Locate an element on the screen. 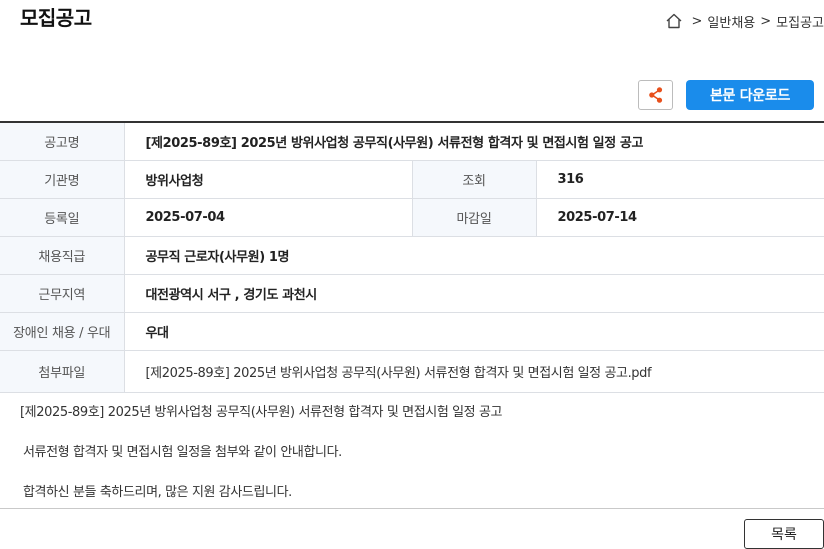  table-row: 장애인 채용 / 우대 우대 is located at coordinates (412, 331).